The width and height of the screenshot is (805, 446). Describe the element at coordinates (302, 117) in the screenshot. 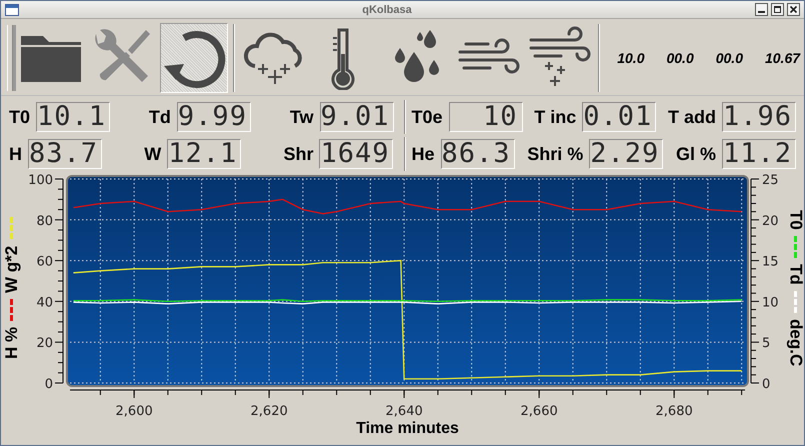

I see `reading-label: Tw` at that location.